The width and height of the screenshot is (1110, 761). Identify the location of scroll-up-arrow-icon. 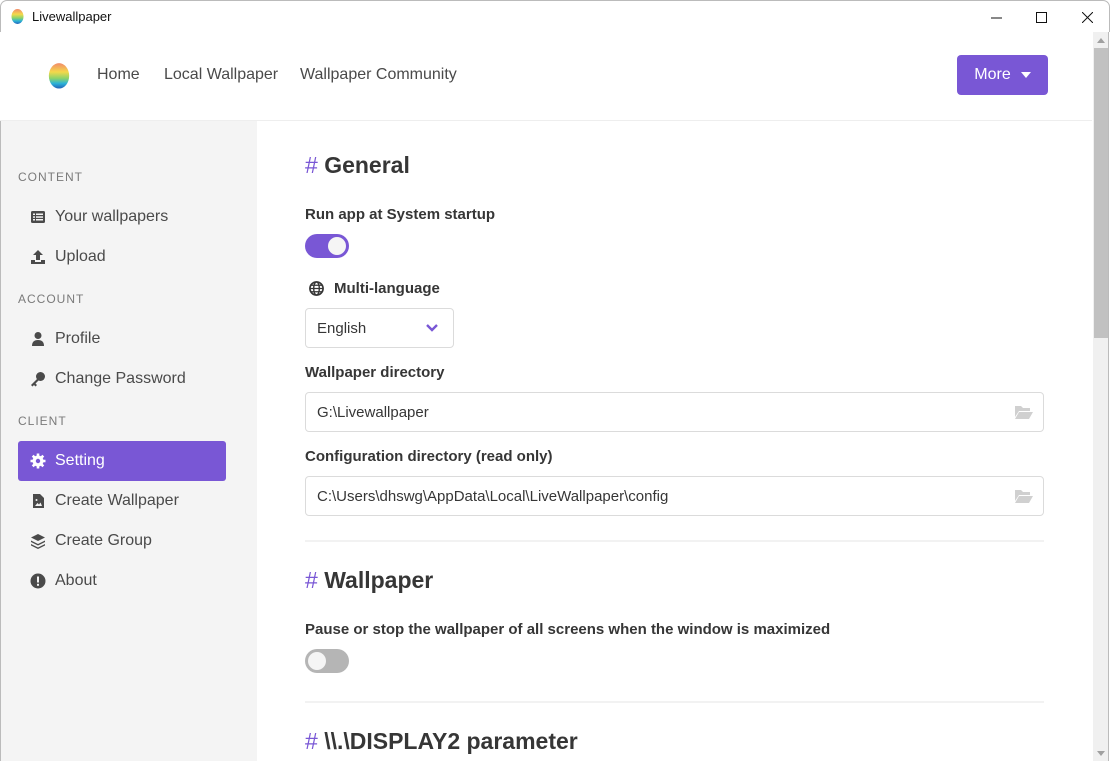
(1101, 40).